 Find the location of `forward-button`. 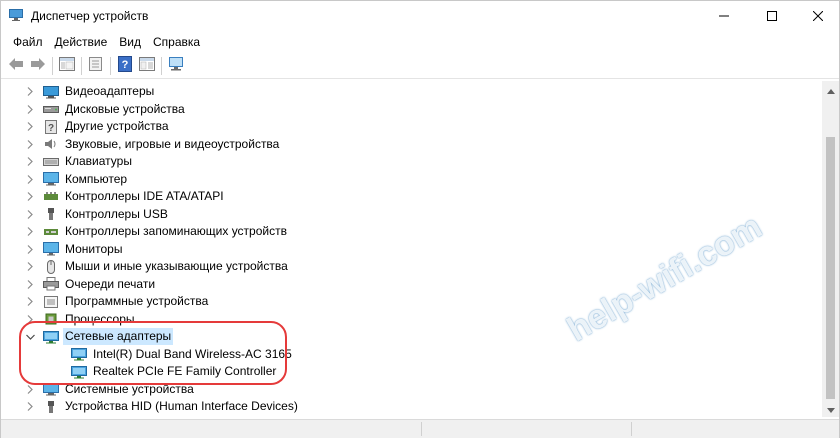

forward-button is located at coordinates (38, 66).